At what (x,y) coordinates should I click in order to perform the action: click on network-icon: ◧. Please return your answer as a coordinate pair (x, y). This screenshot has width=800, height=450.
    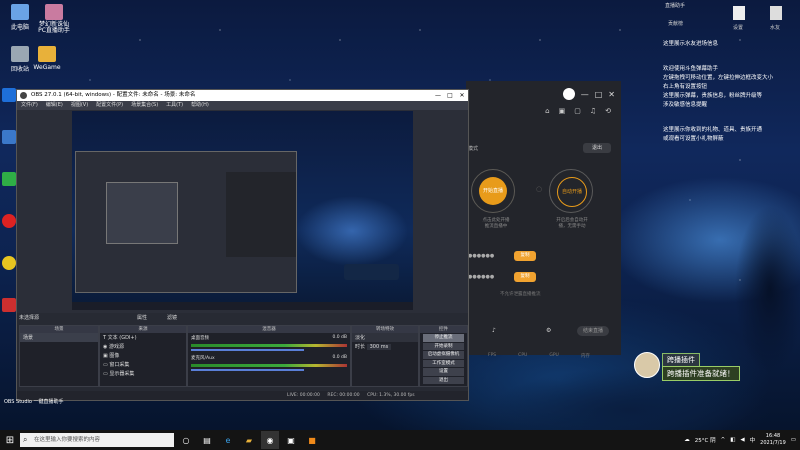
    Looking at the image, I should click on (732, 440).